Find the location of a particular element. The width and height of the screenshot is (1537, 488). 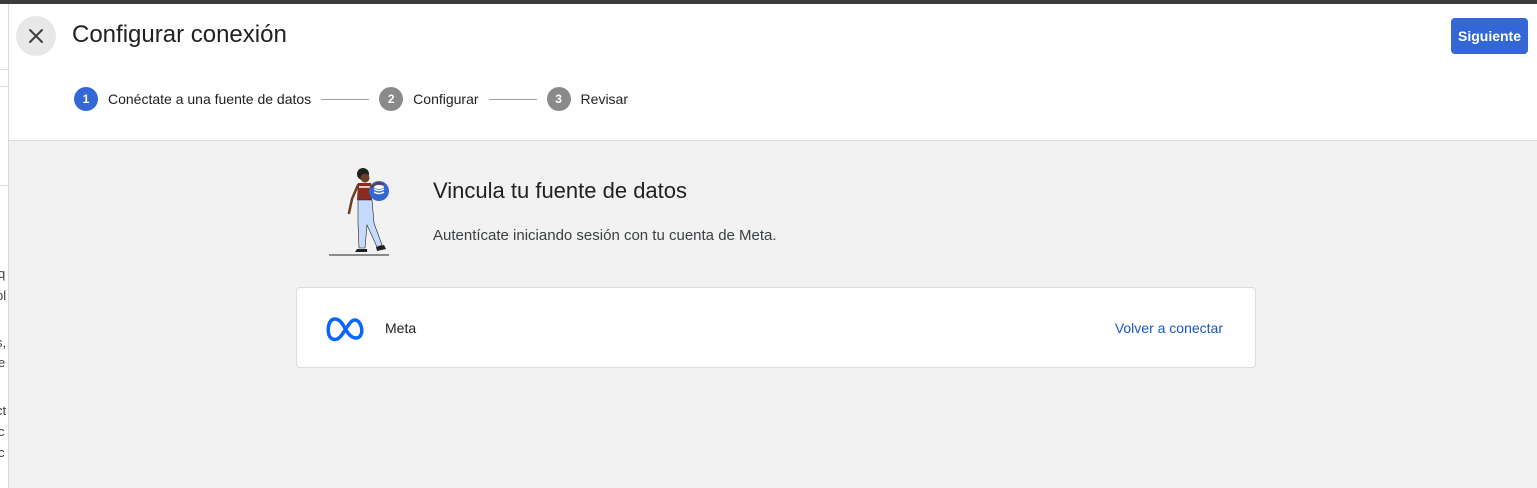

underlay-text: ct is located at coordinates (3, 410).